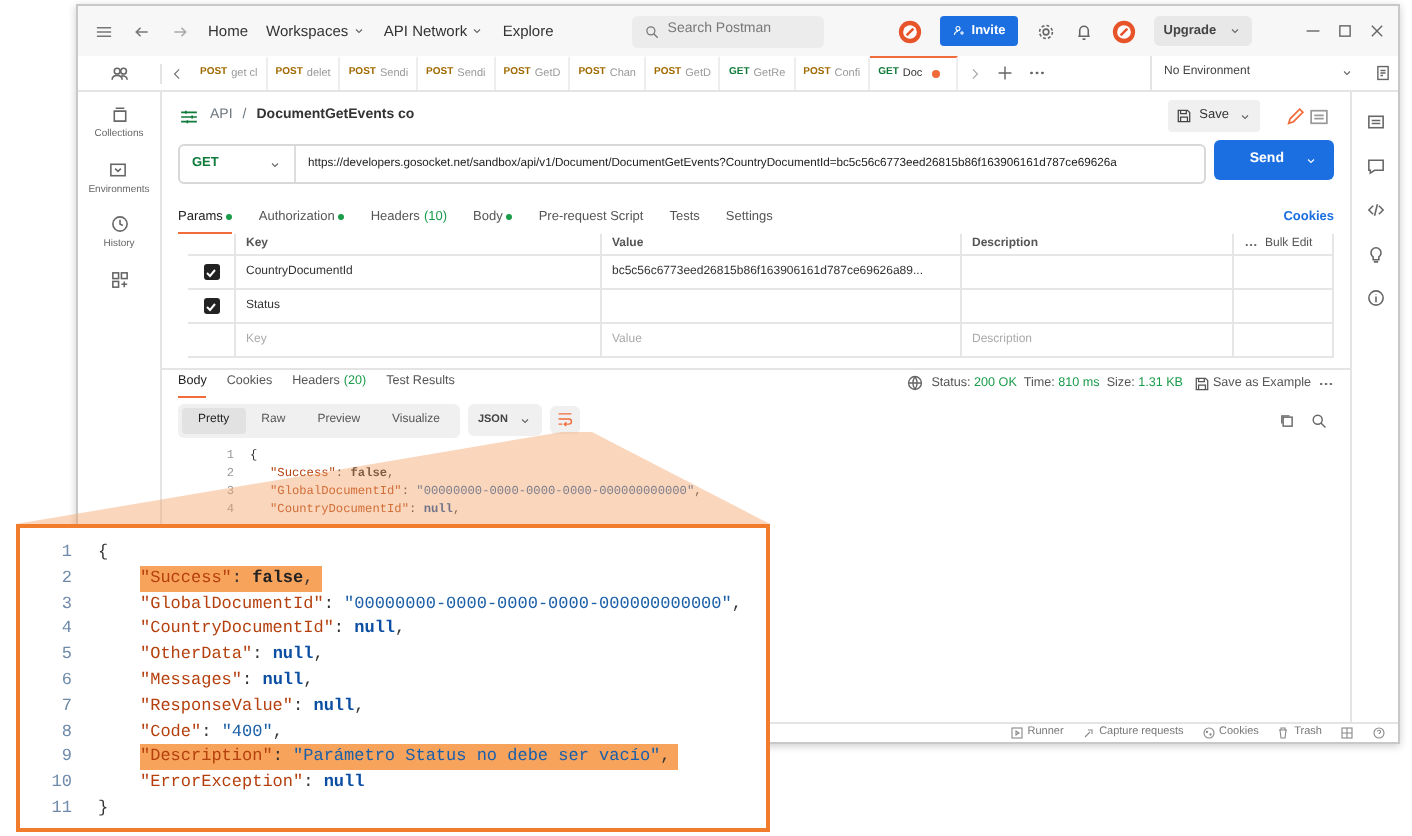 This screenshot has height=836, width=1412. Describe the element at coordinates (252, 706) in the screenshot. I see `code-line: "ResponseValue": null,` at that location.